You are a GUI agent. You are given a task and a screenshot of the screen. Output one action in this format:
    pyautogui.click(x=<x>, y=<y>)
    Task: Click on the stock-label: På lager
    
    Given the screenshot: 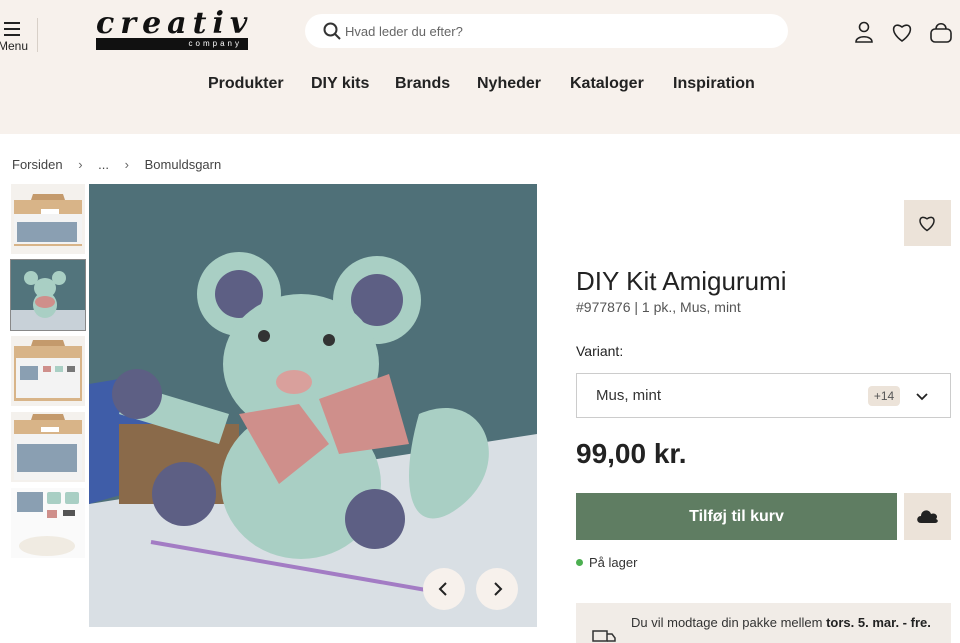 What is the action you would take?
    pyautogui.click(x=613, y=562)
    